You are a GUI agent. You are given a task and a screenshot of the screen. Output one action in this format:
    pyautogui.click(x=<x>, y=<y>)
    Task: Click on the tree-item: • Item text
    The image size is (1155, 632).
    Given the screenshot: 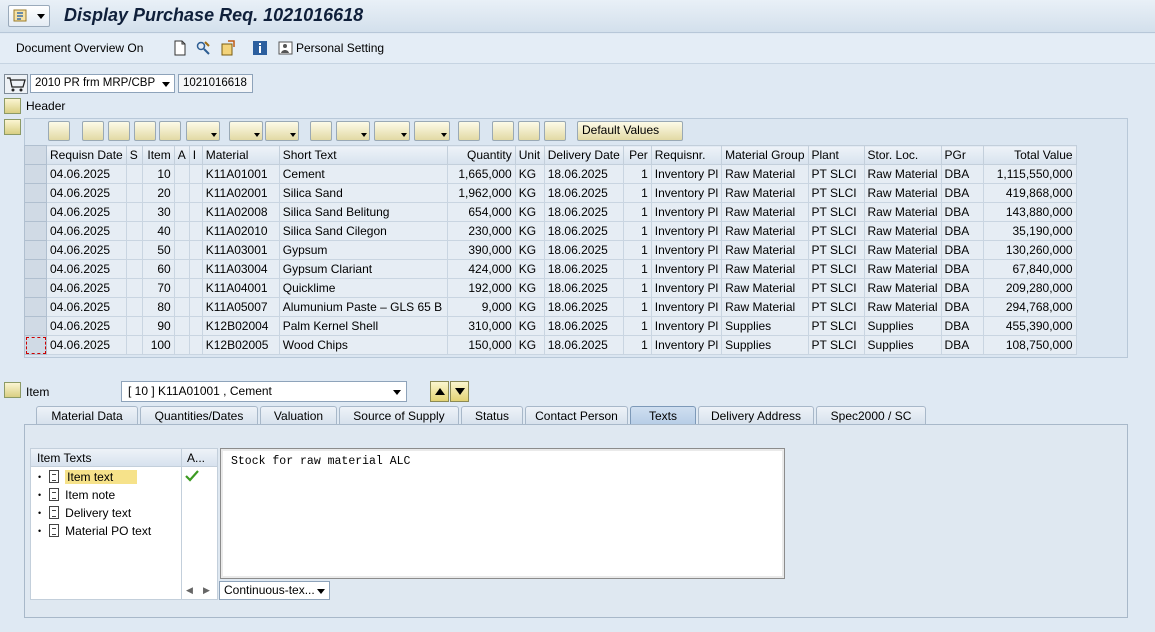 What is the action you would take?
    pyautogui.click(x=88, y=476)
    